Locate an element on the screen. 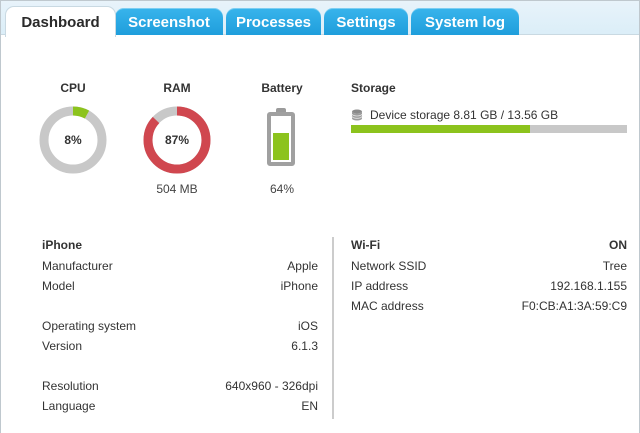  tab-screenshot: Screenshot is located at coordinates (169, 22).